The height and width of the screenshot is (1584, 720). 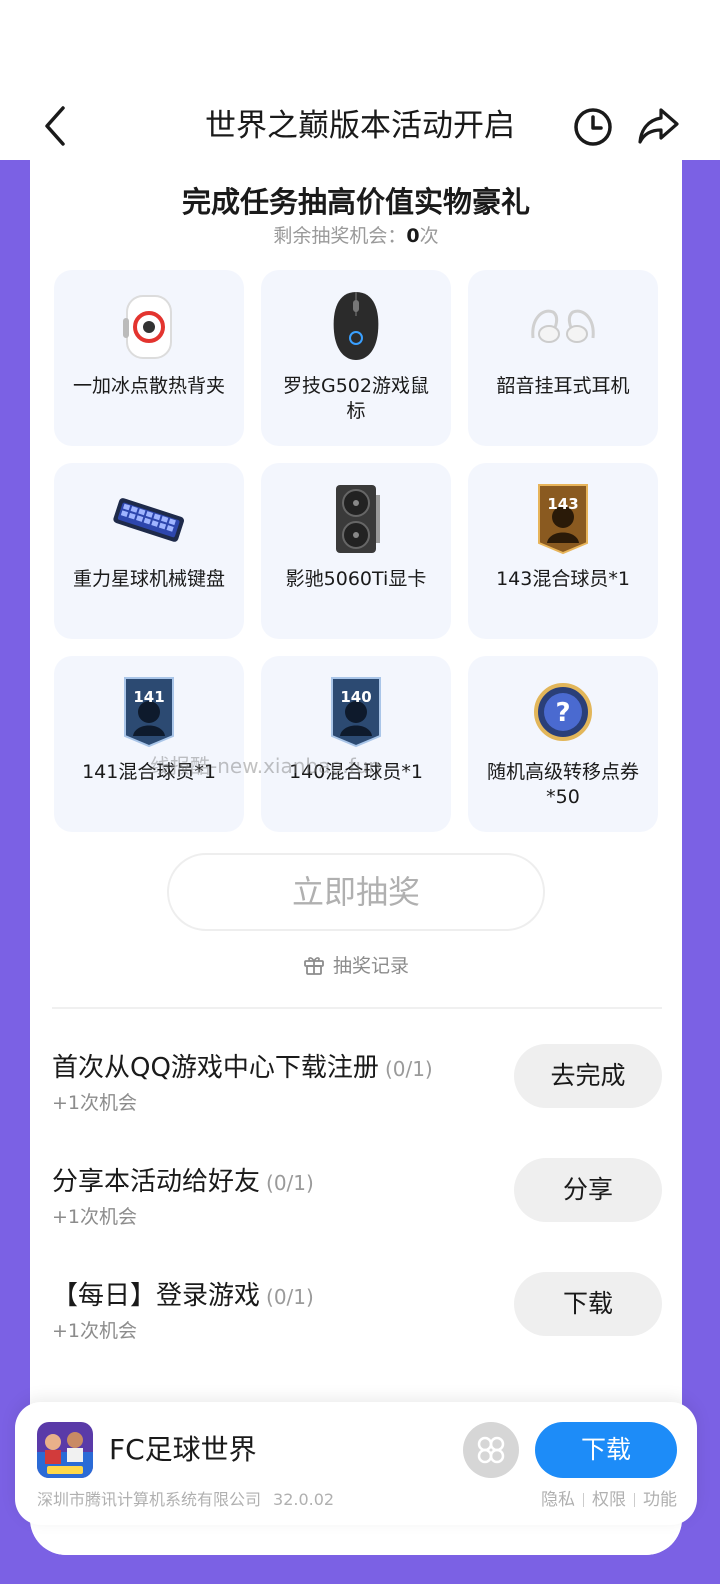 What do you see at coordinates (156, 1296) in the screenshot?
I see `task-title: 【每日】登录游戏` at bounding box center [156, 1296].